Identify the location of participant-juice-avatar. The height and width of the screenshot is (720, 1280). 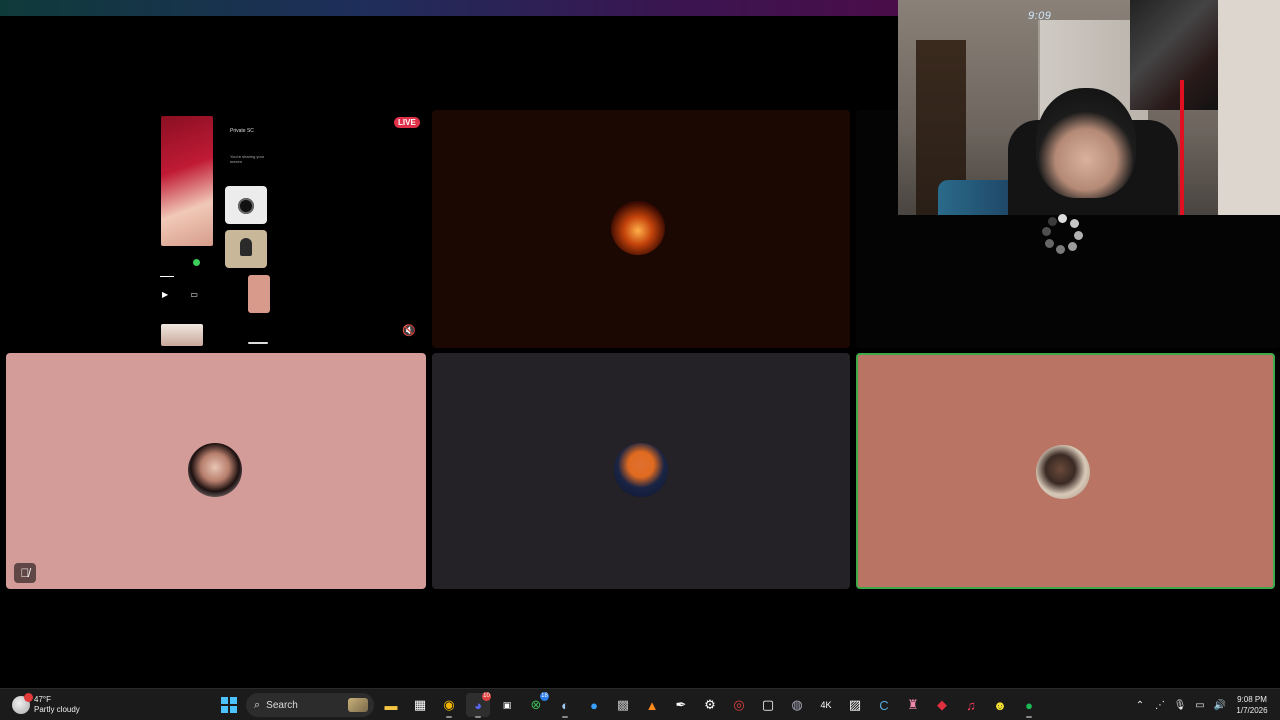
(641, 470).